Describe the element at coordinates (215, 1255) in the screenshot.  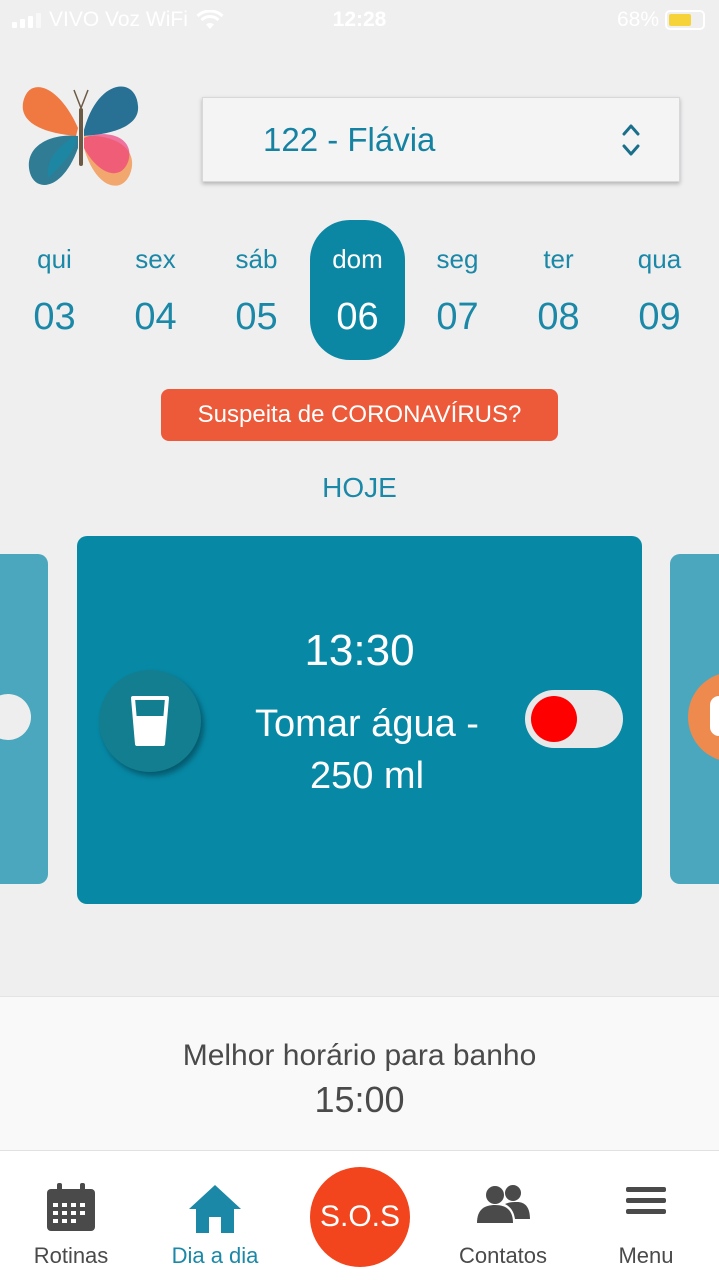
I see `nav-dia-a-dia-label: Dia a dia` at that location.